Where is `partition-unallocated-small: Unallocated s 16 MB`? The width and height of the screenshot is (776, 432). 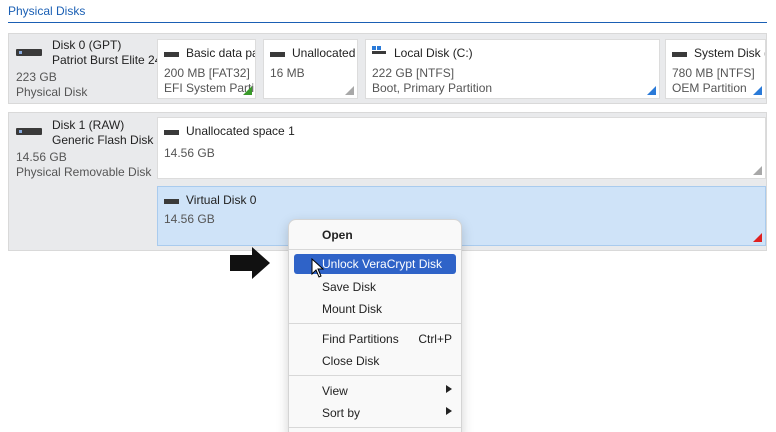
partition-unallocated-small: Unallocated s 16 MB is located at coordinates (310, 69).